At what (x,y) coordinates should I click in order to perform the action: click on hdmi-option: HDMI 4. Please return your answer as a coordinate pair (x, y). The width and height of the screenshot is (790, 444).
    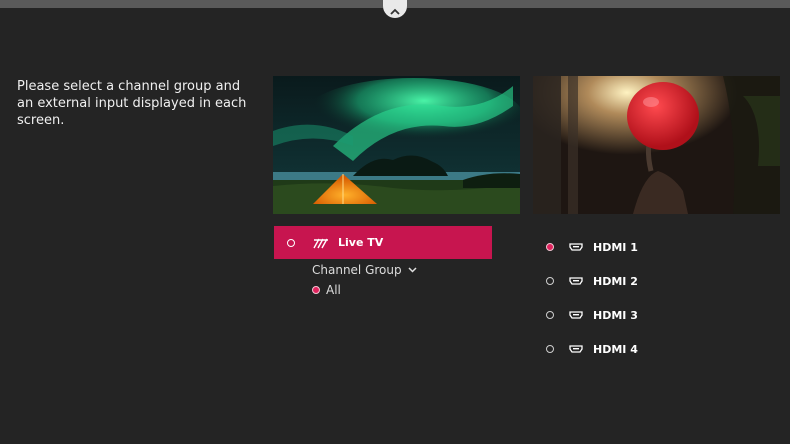
    Looking at the image, I should click on (645, 349).